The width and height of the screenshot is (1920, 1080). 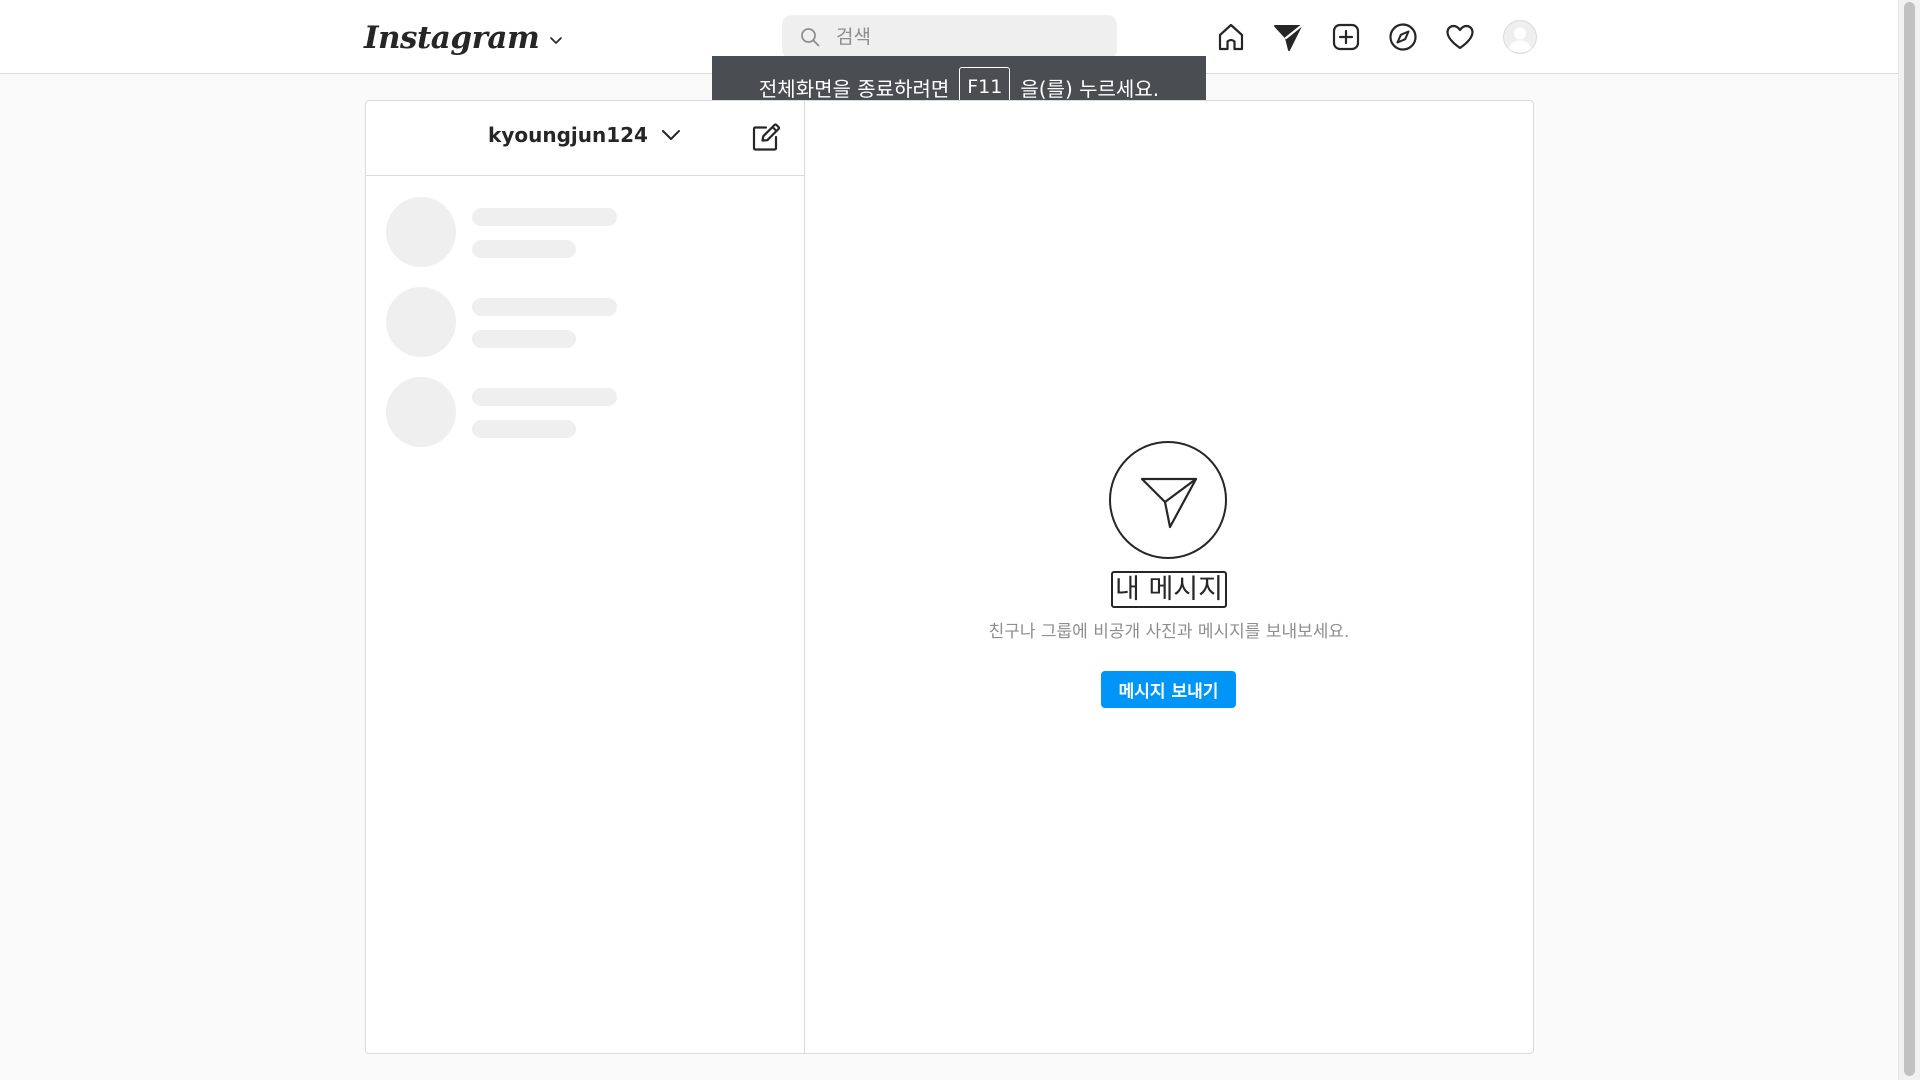 I want to click on account-switcher: kyoungjun124, so click(x=585, y=135).